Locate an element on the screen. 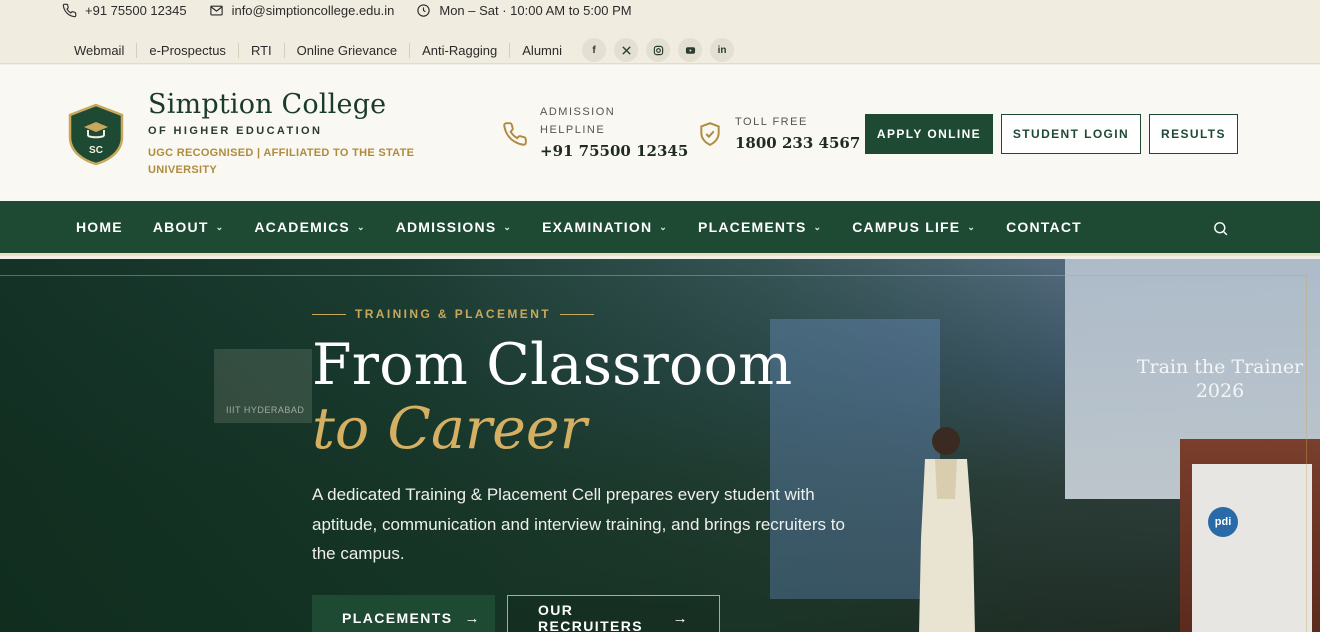  our-recruiters-button: OUR RECRUITERS → is located at coordinates (613, 613).